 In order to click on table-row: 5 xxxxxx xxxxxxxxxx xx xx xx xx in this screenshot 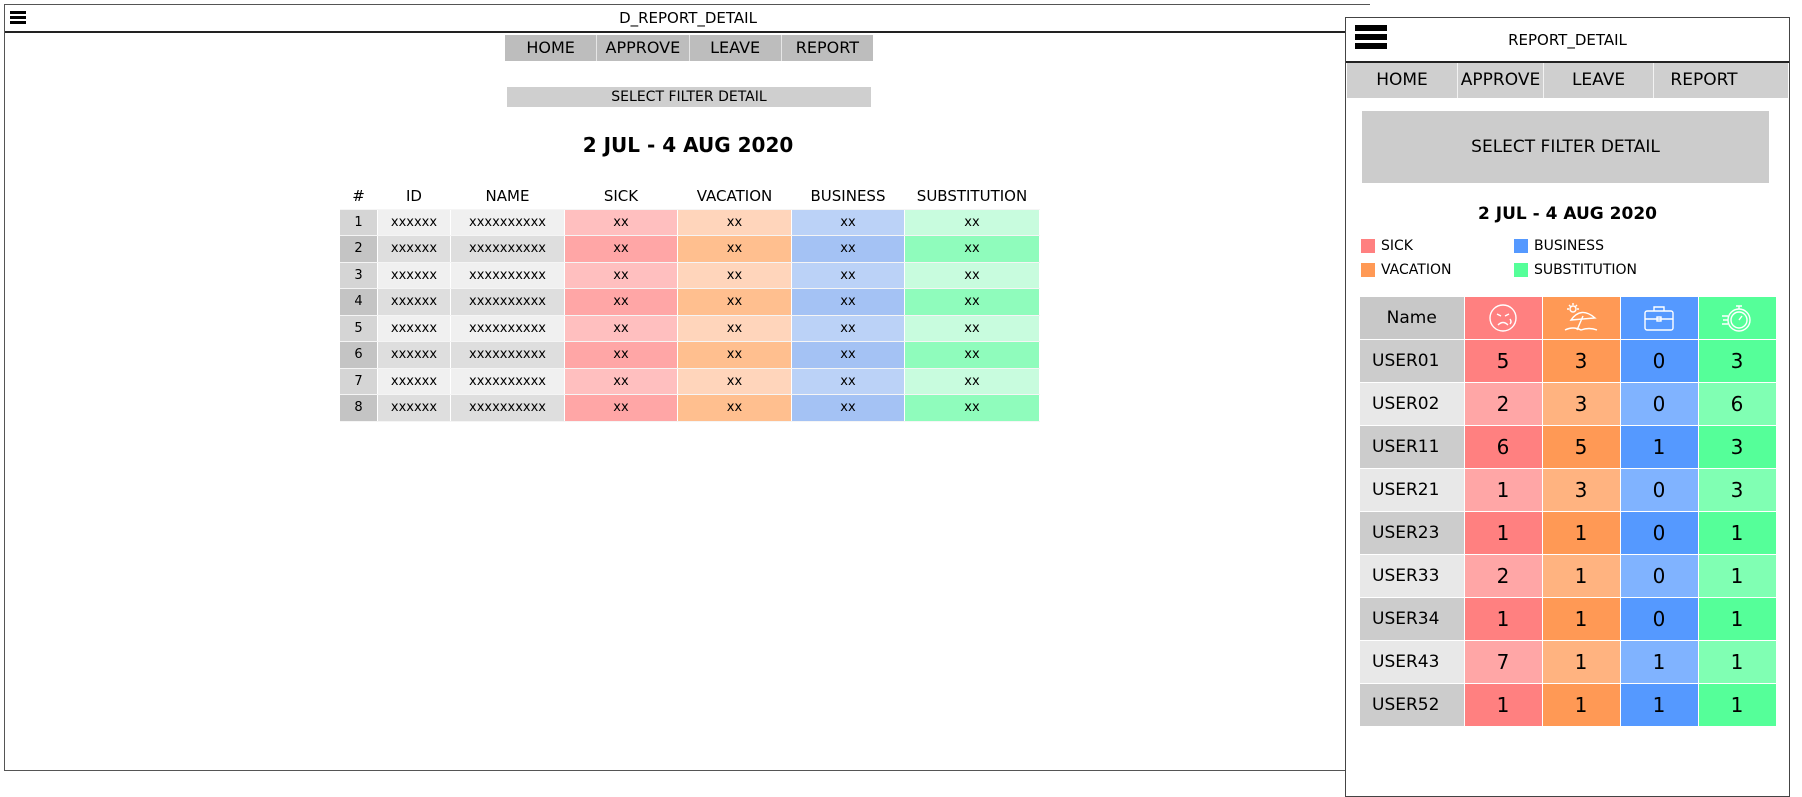, I will do `click(690, 328)`.